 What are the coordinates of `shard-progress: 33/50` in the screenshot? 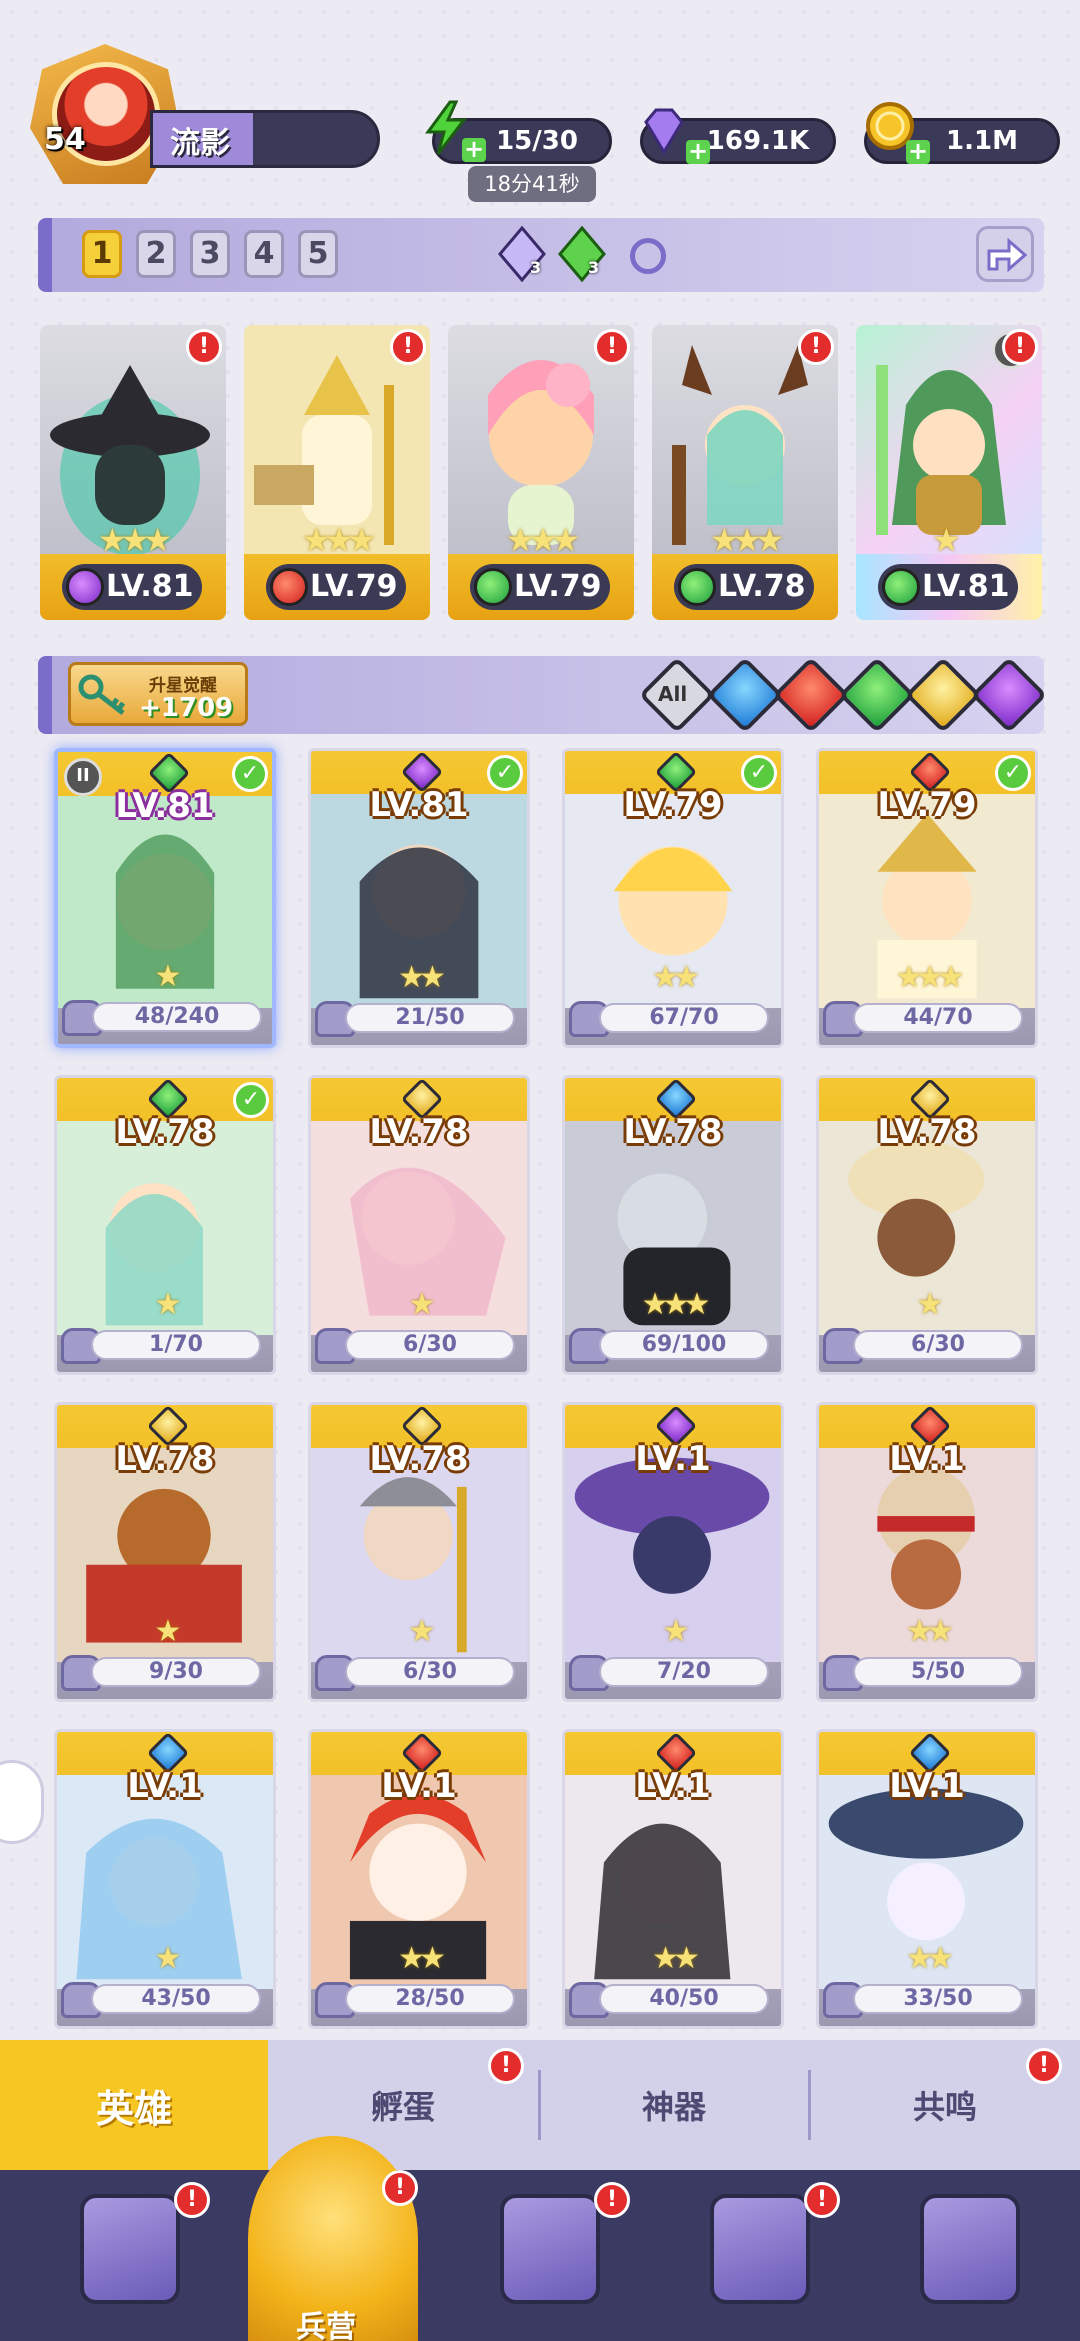 It's located at (938, 1999).